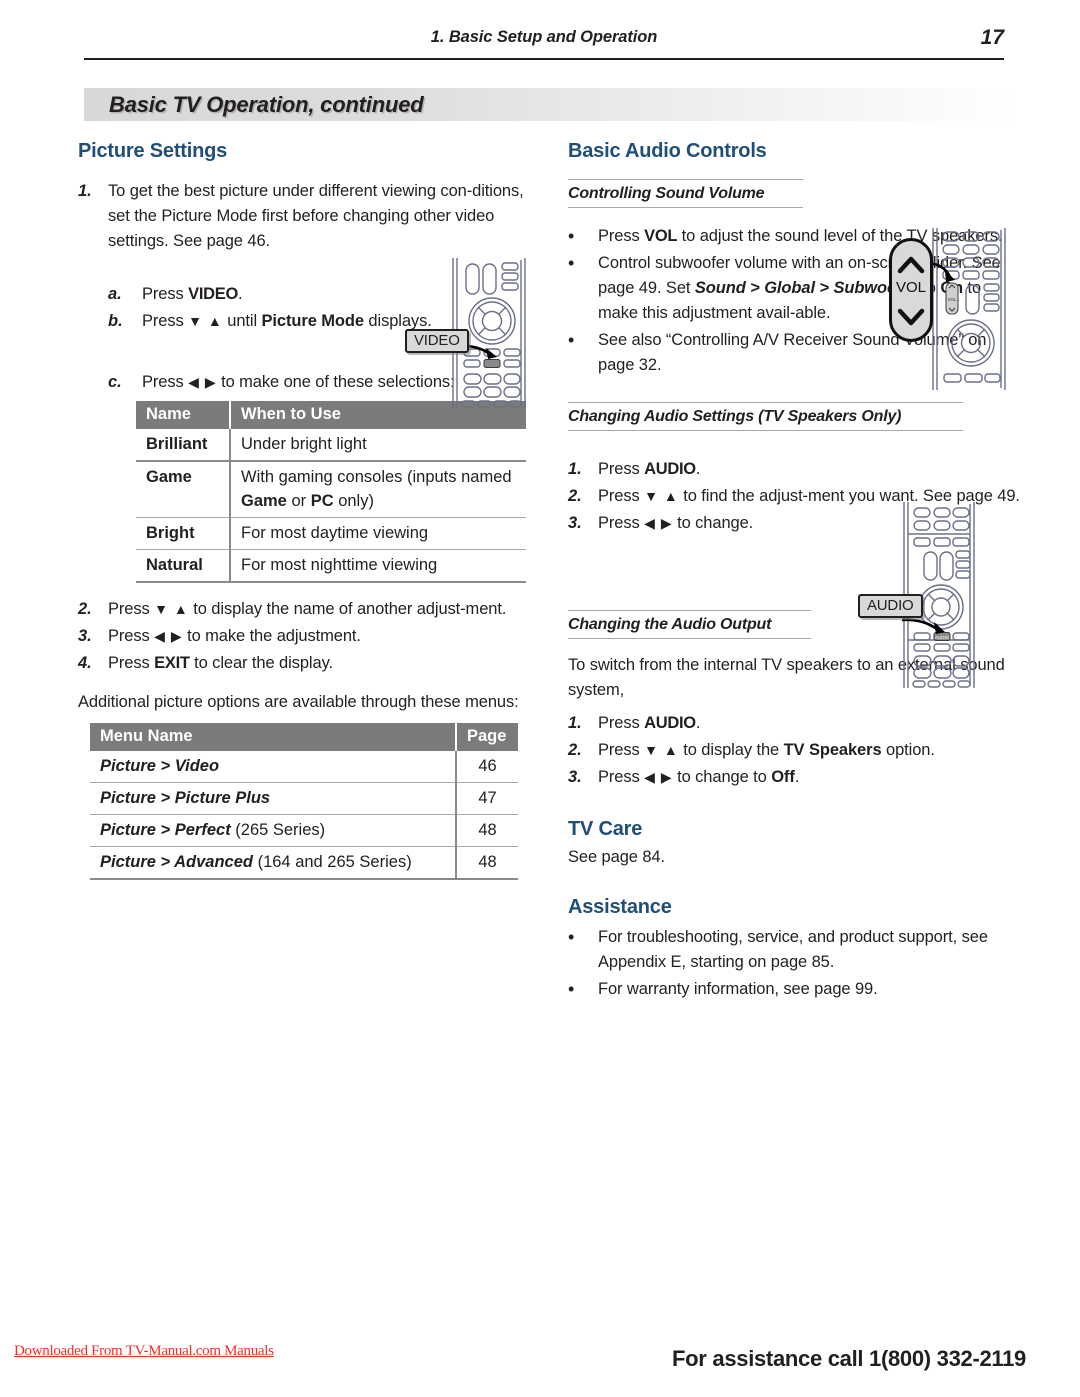 The image size is (1080, 1397). What do you see at coordinates (670, 469) in the screenshot?
I see `key-audio: AUDIO` at bounding box center [670, 469].